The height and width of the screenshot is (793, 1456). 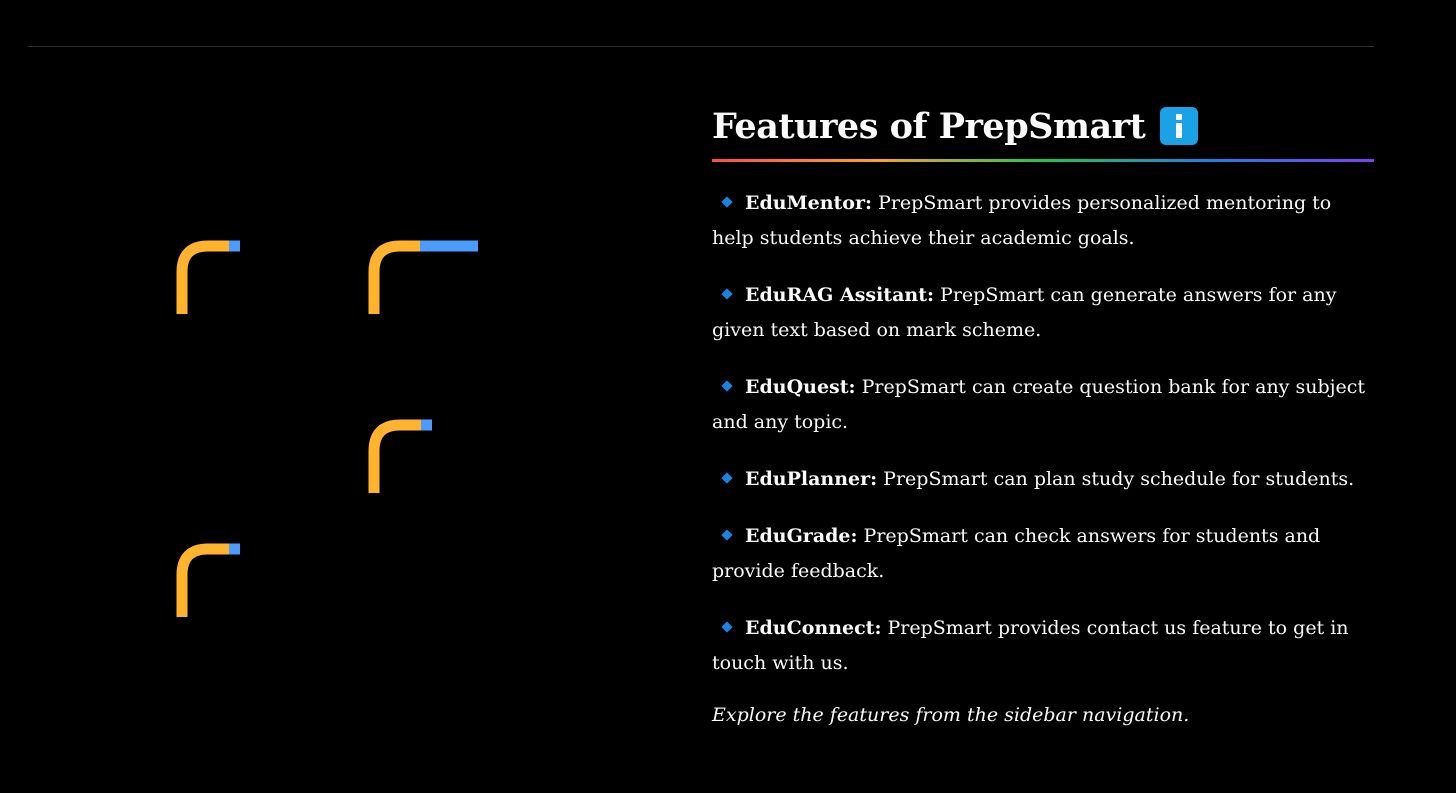 I want to click on feature-name: EduRAG Assitant:, so click(x=839, y=295).